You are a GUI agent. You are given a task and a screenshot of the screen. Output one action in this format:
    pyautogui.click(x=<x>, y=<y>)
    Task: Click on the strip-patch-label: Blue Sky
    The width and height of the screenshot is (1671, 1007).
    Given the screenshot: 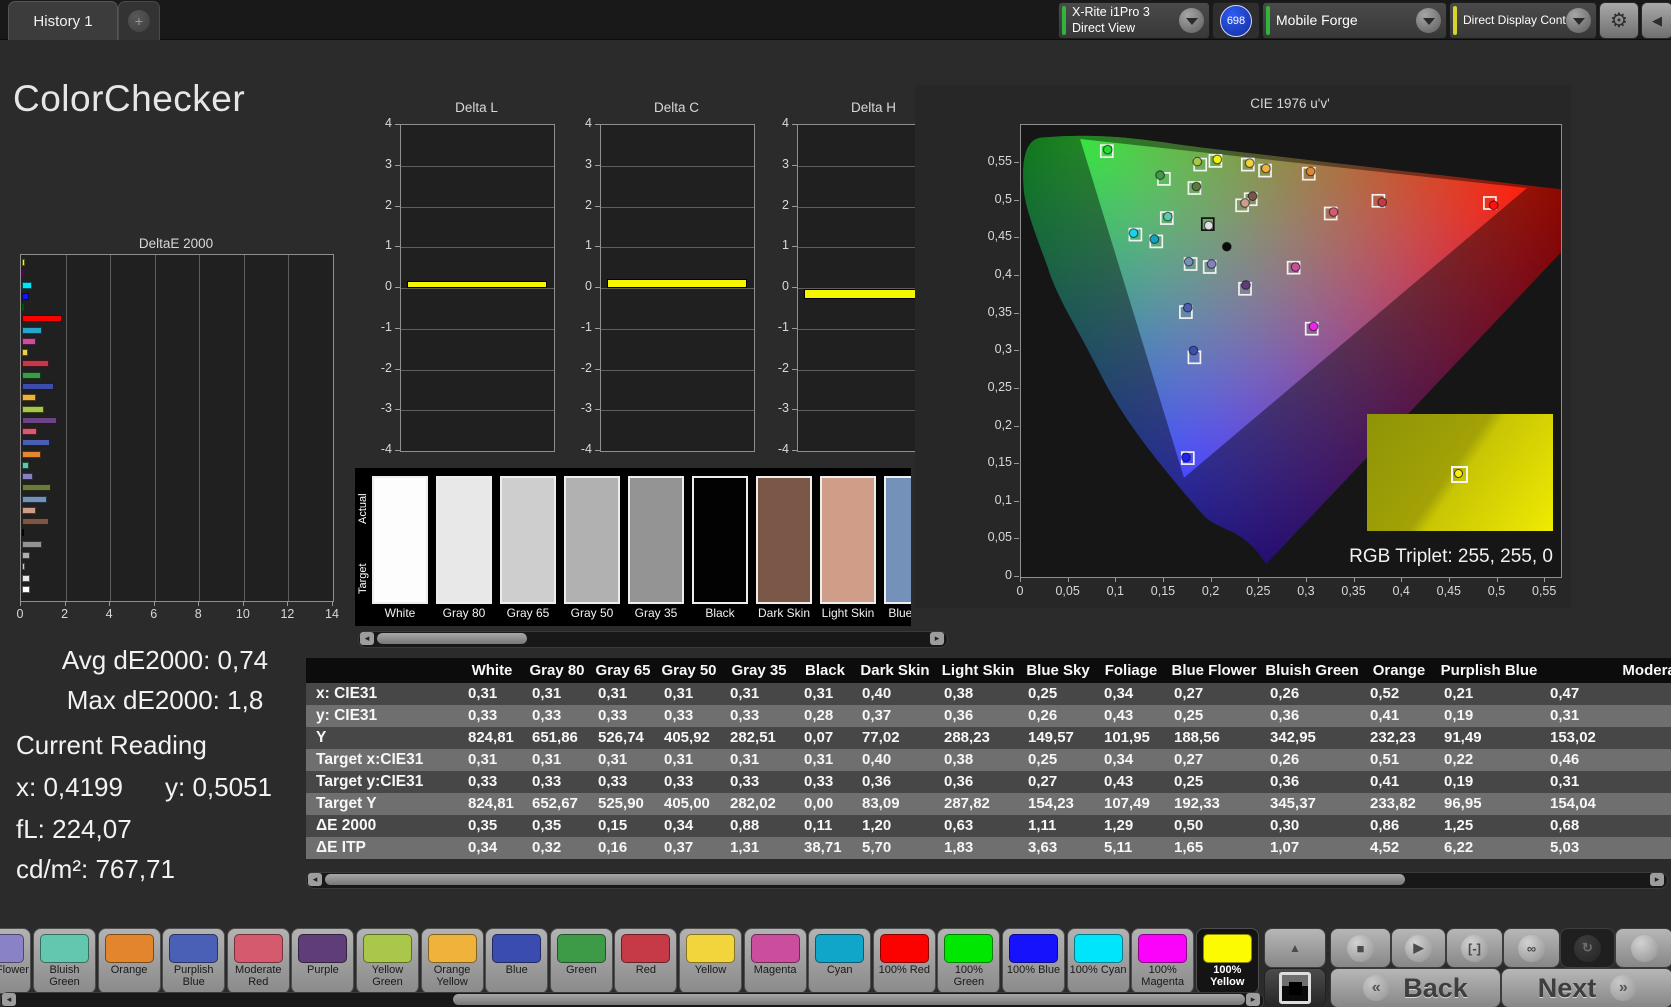 What is the action you would take?
    pyautogui.click(x=899, y=613)
    